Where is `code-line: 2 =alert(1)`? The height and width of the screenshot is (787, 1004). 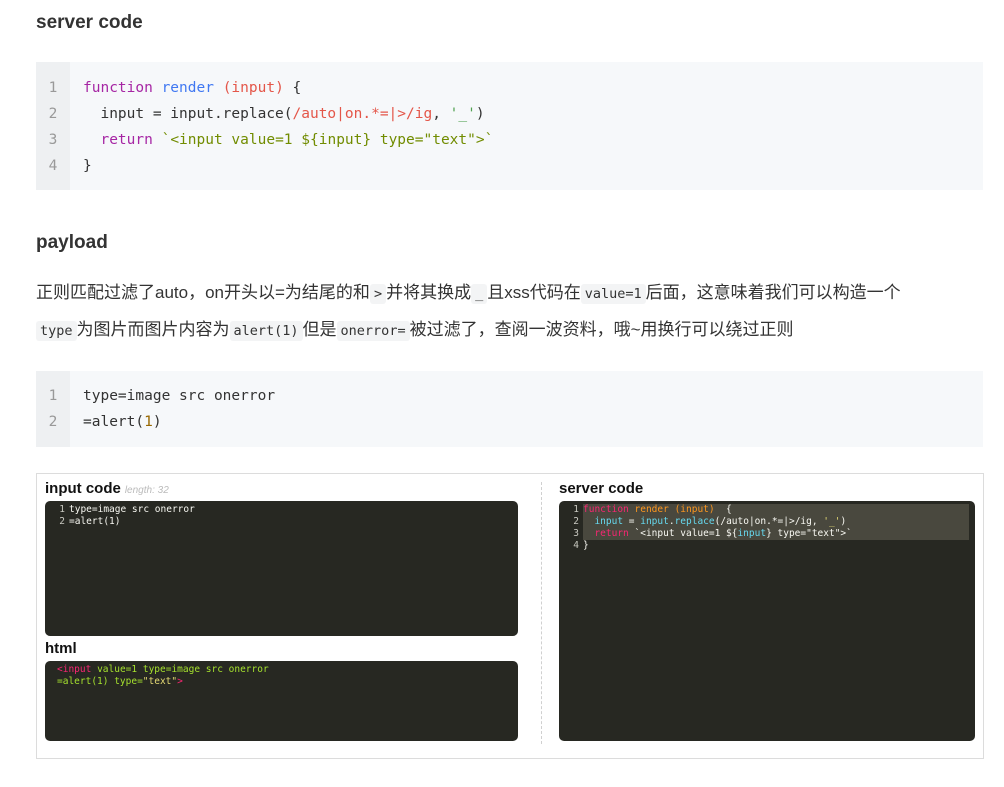
code-line: 2 =alert(1) is located at coordinates (509, 422).